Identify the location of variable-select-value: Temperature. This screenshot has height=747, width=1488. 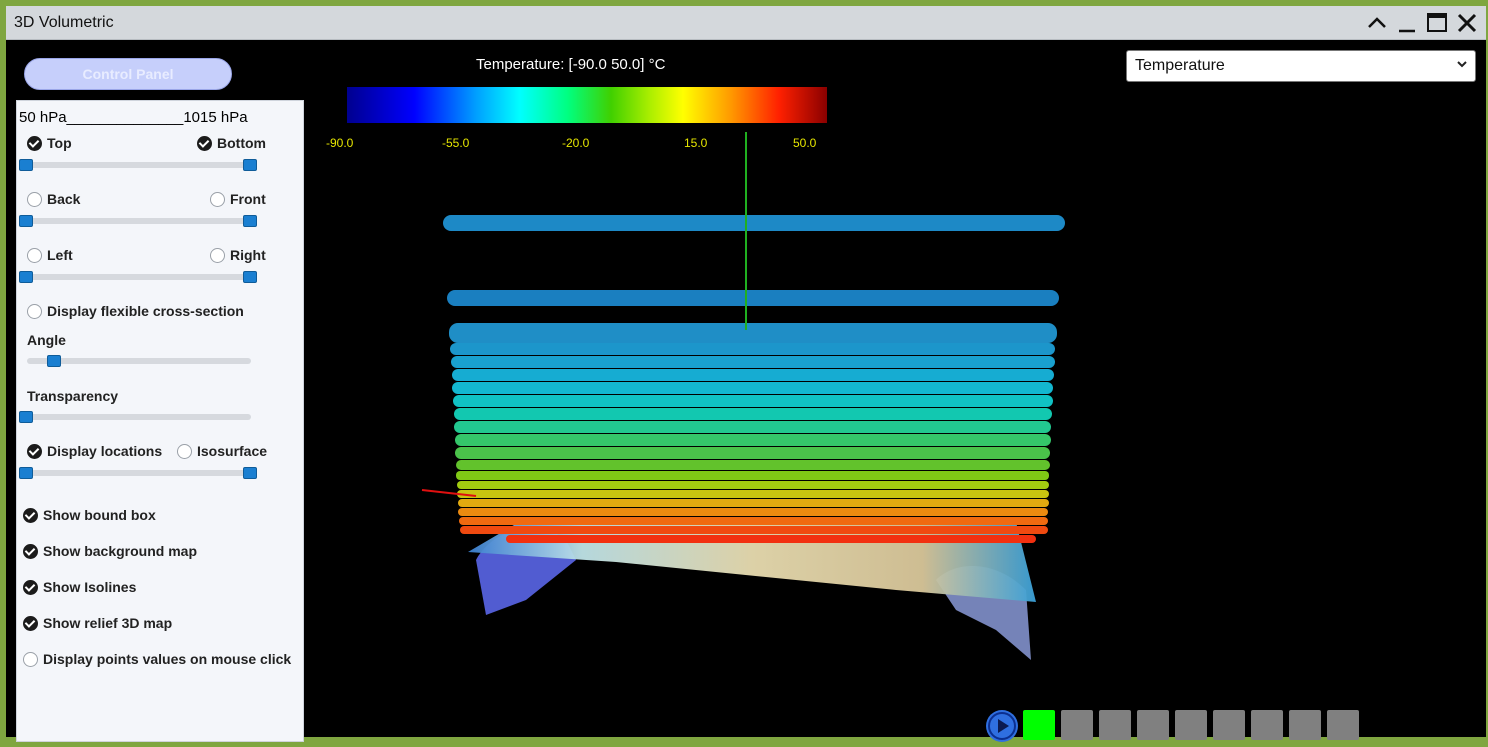
(1180, 65).